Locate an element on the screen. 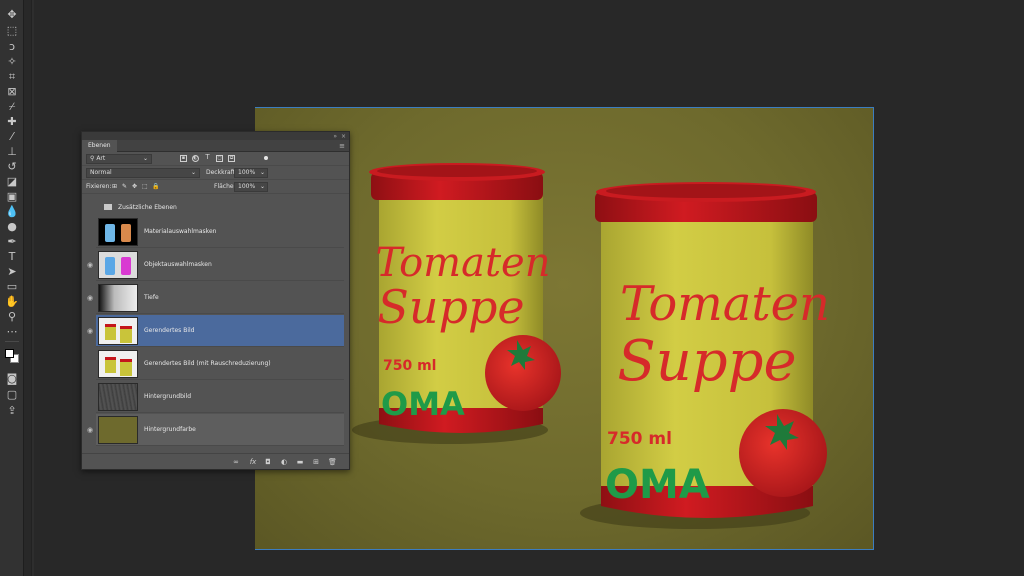 This screenshot has height=576, width=1024. link-layers-icon: ∞ is located at coordinates (236, 462).